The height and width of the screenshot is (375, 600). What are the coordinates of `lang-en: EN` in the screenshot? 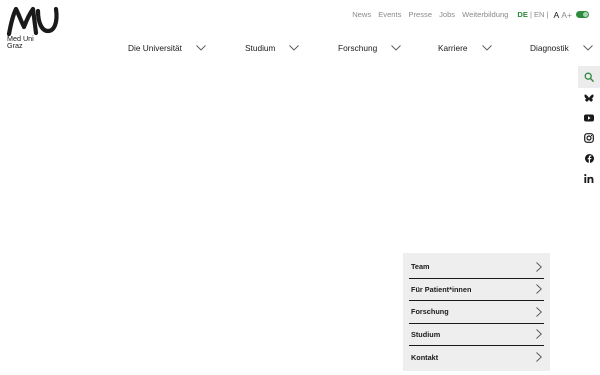 It's located at (539, 14).